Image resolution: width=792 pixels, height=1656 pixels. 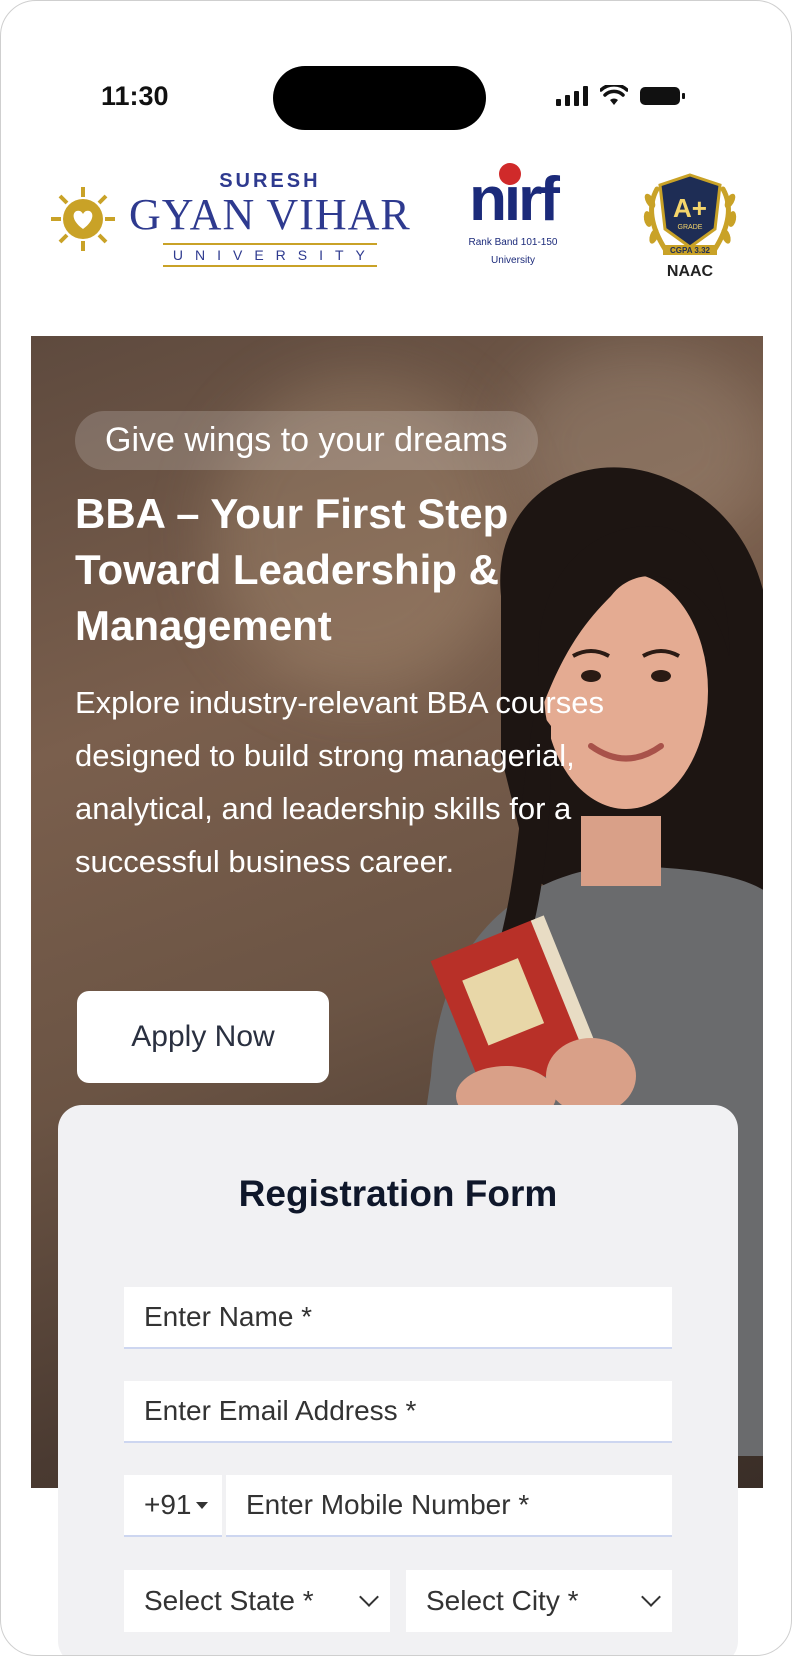 I want to click on nirf-university-text: University, so click(x=513, y=260).